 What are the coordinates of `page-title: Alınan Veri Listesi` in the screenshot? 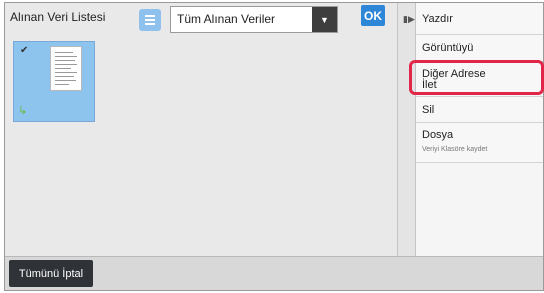 It's located at (58, 17).